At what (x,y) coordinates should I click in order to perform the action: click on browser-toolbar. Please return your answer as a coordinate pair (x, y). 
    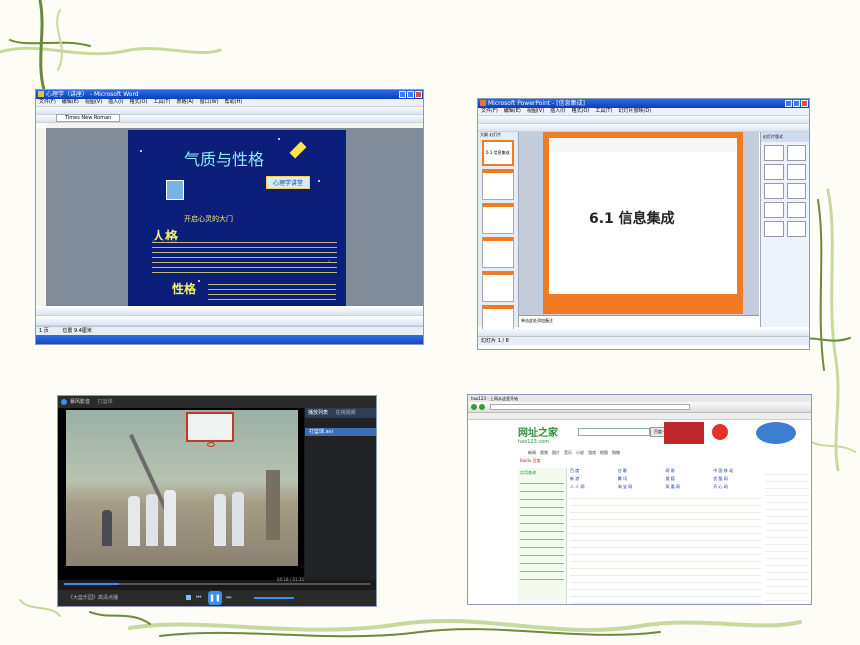
    Looking at the image, I should click on (639, 407).